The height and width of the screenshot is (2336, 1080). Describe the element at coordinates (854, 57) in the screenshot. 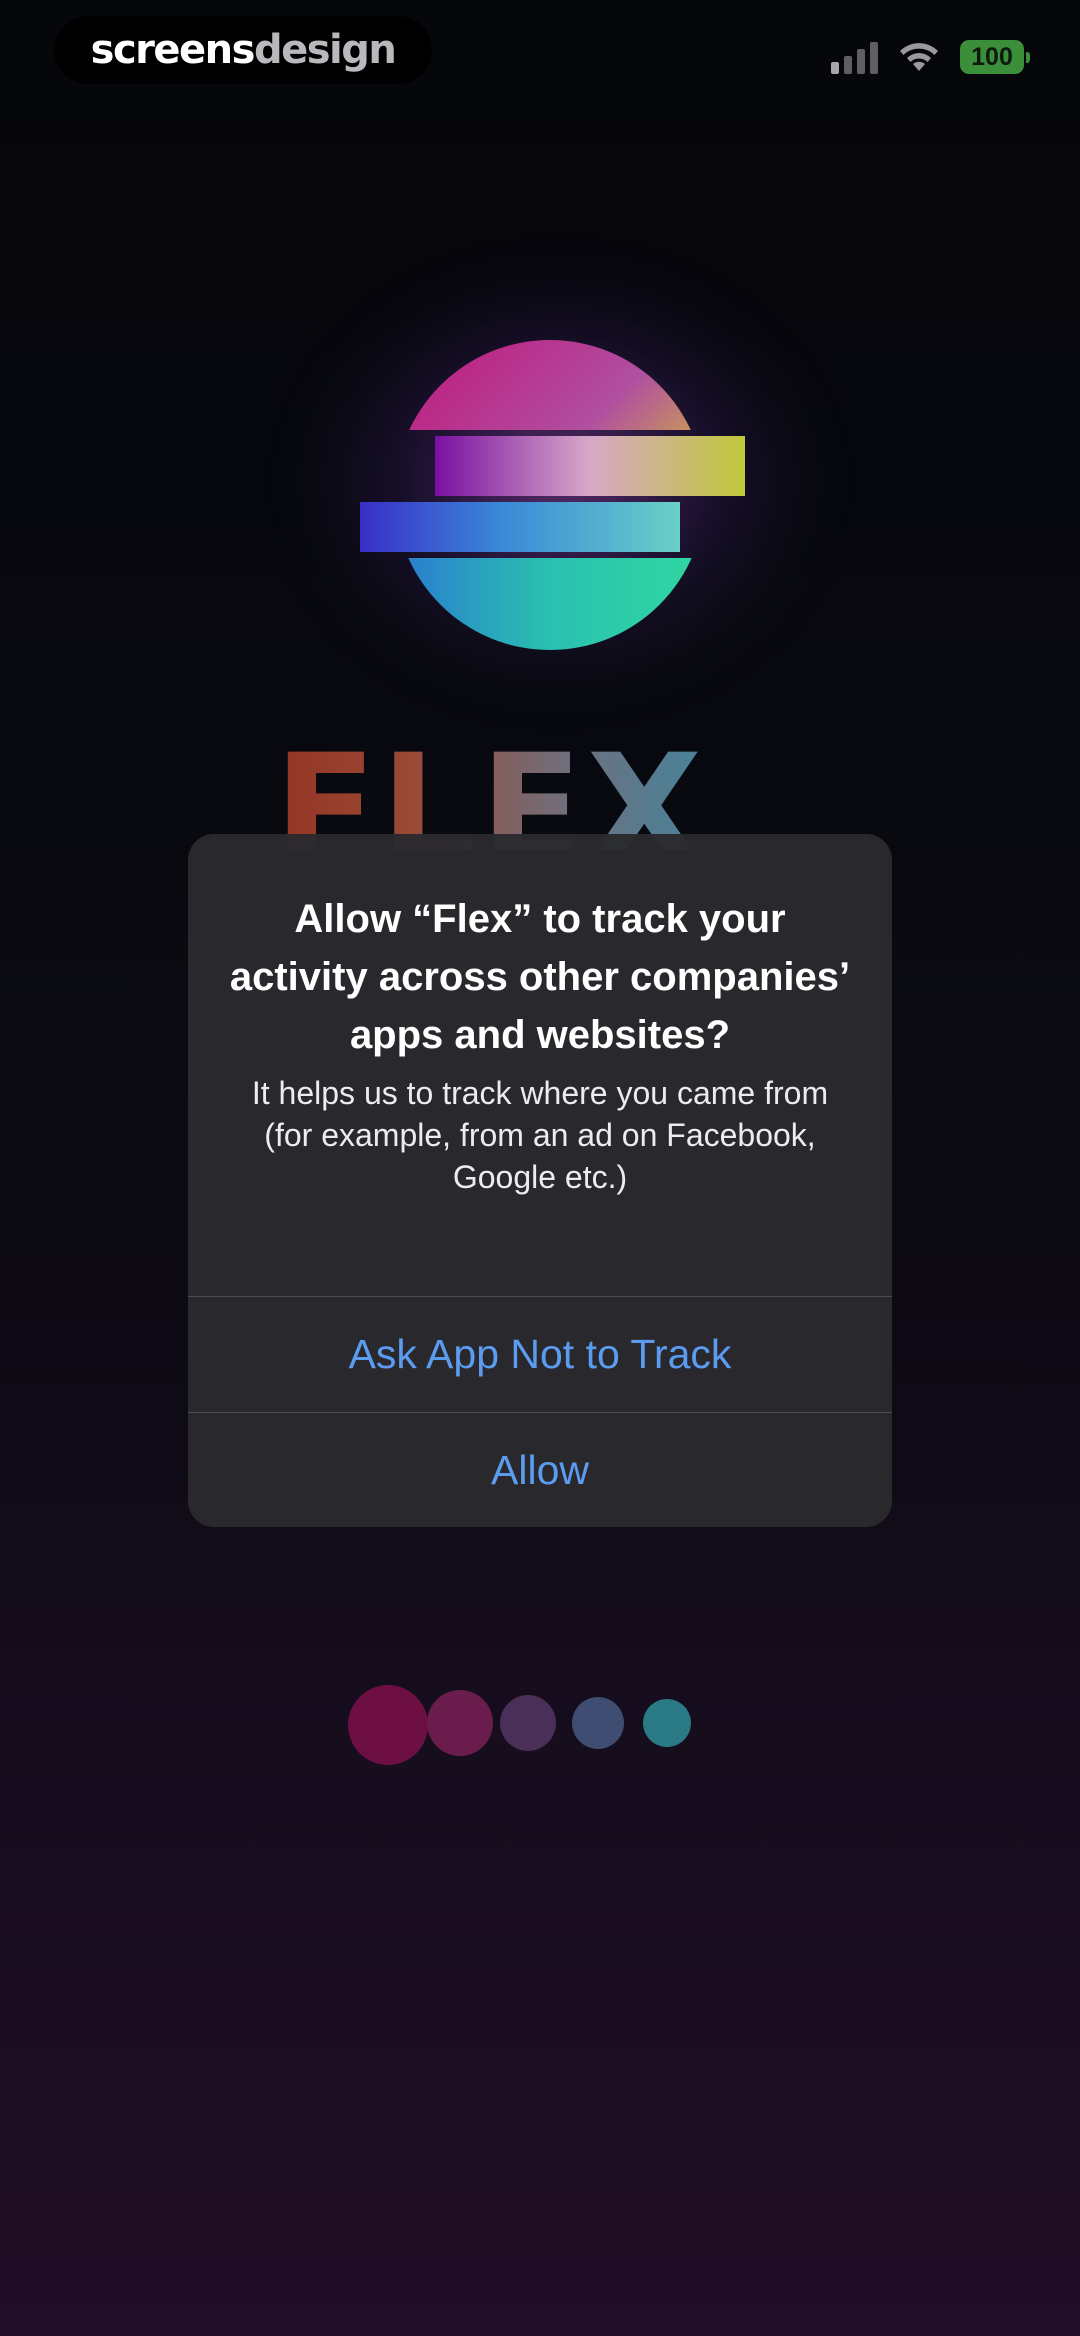

I see `cellular-signal-icon` at that location.